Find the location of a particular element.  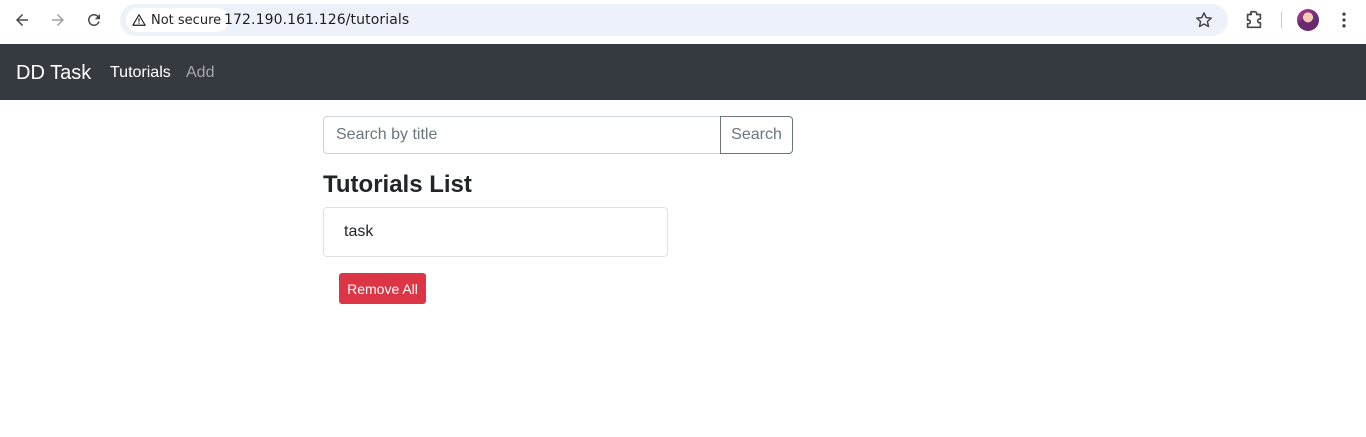

reload-icon is located at coordinates (93, 19).